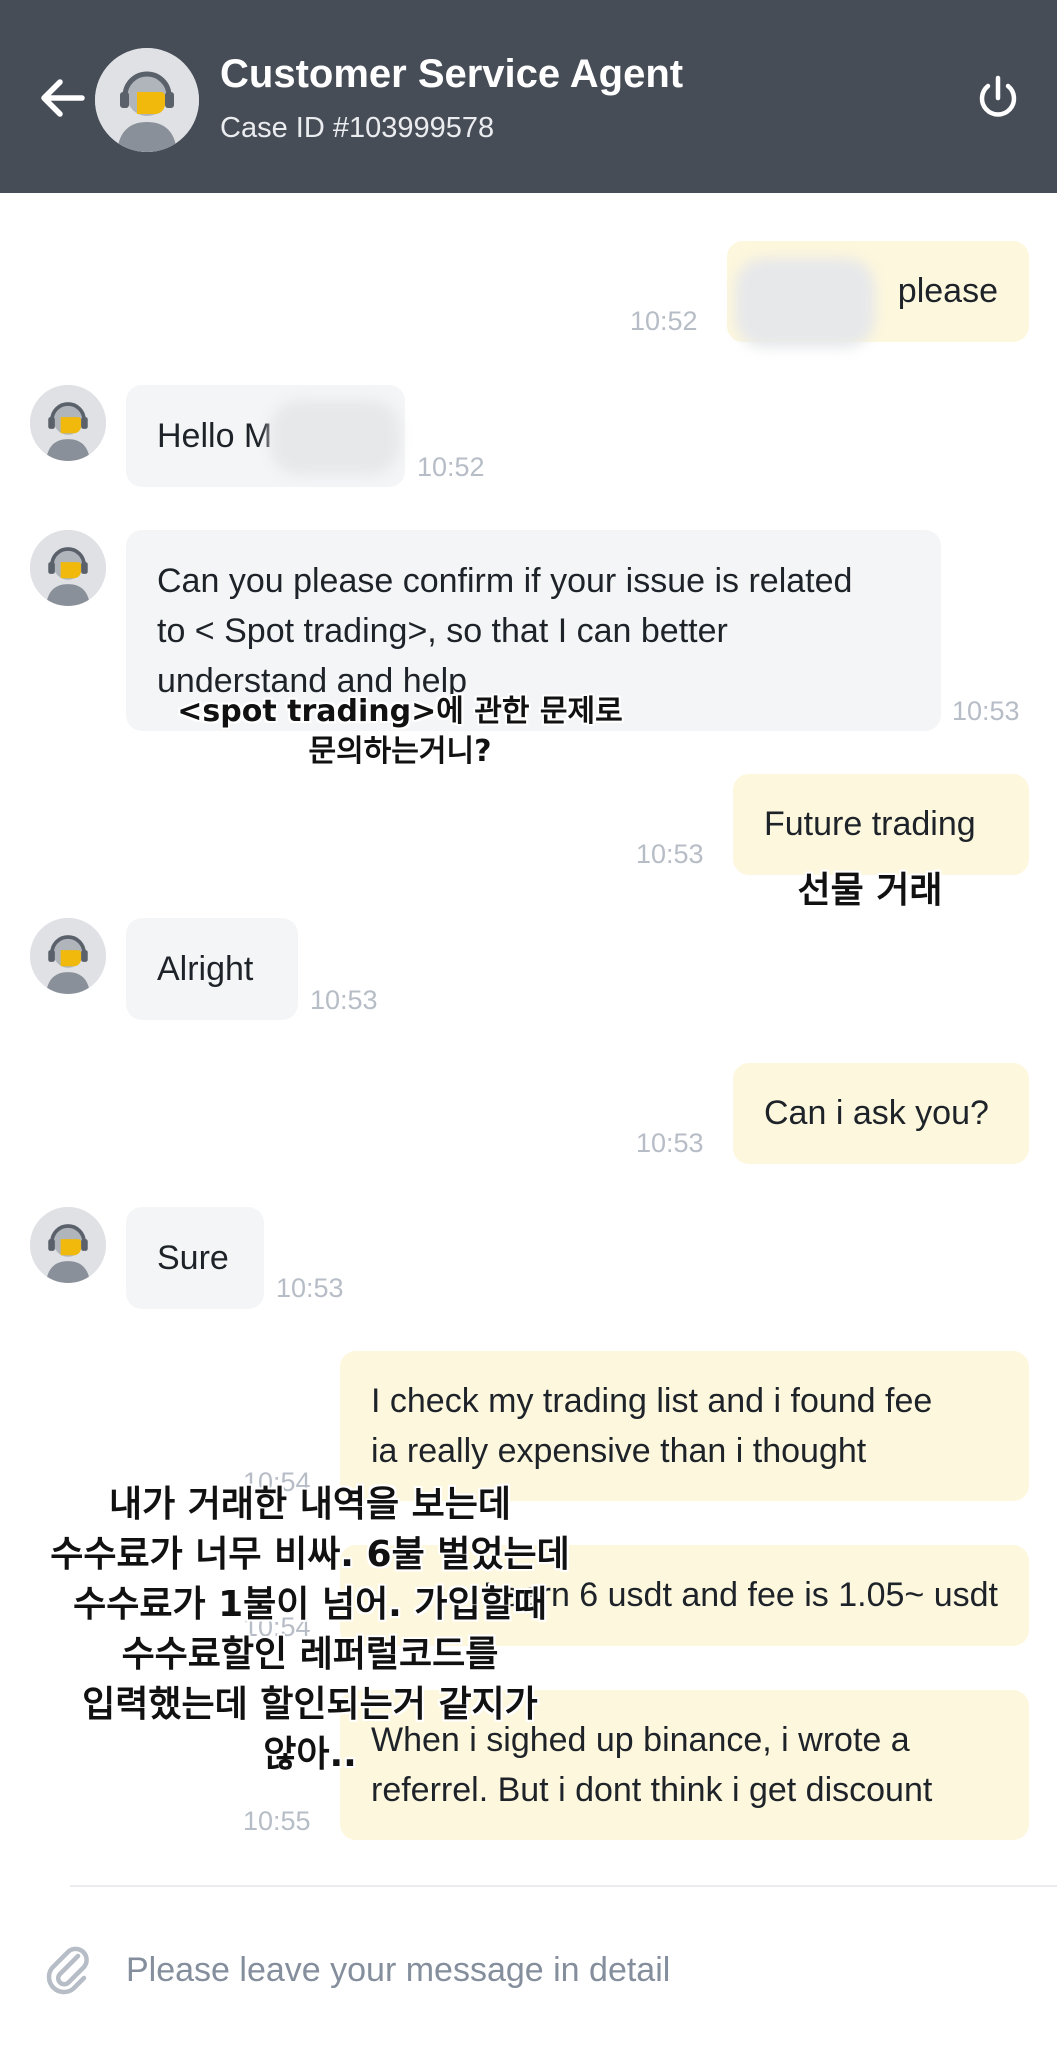  What do you see at coordinates (452, 74) in the screenshot?
I see `agent-name: Customer Service Agent` at bounding box center [452, 74].